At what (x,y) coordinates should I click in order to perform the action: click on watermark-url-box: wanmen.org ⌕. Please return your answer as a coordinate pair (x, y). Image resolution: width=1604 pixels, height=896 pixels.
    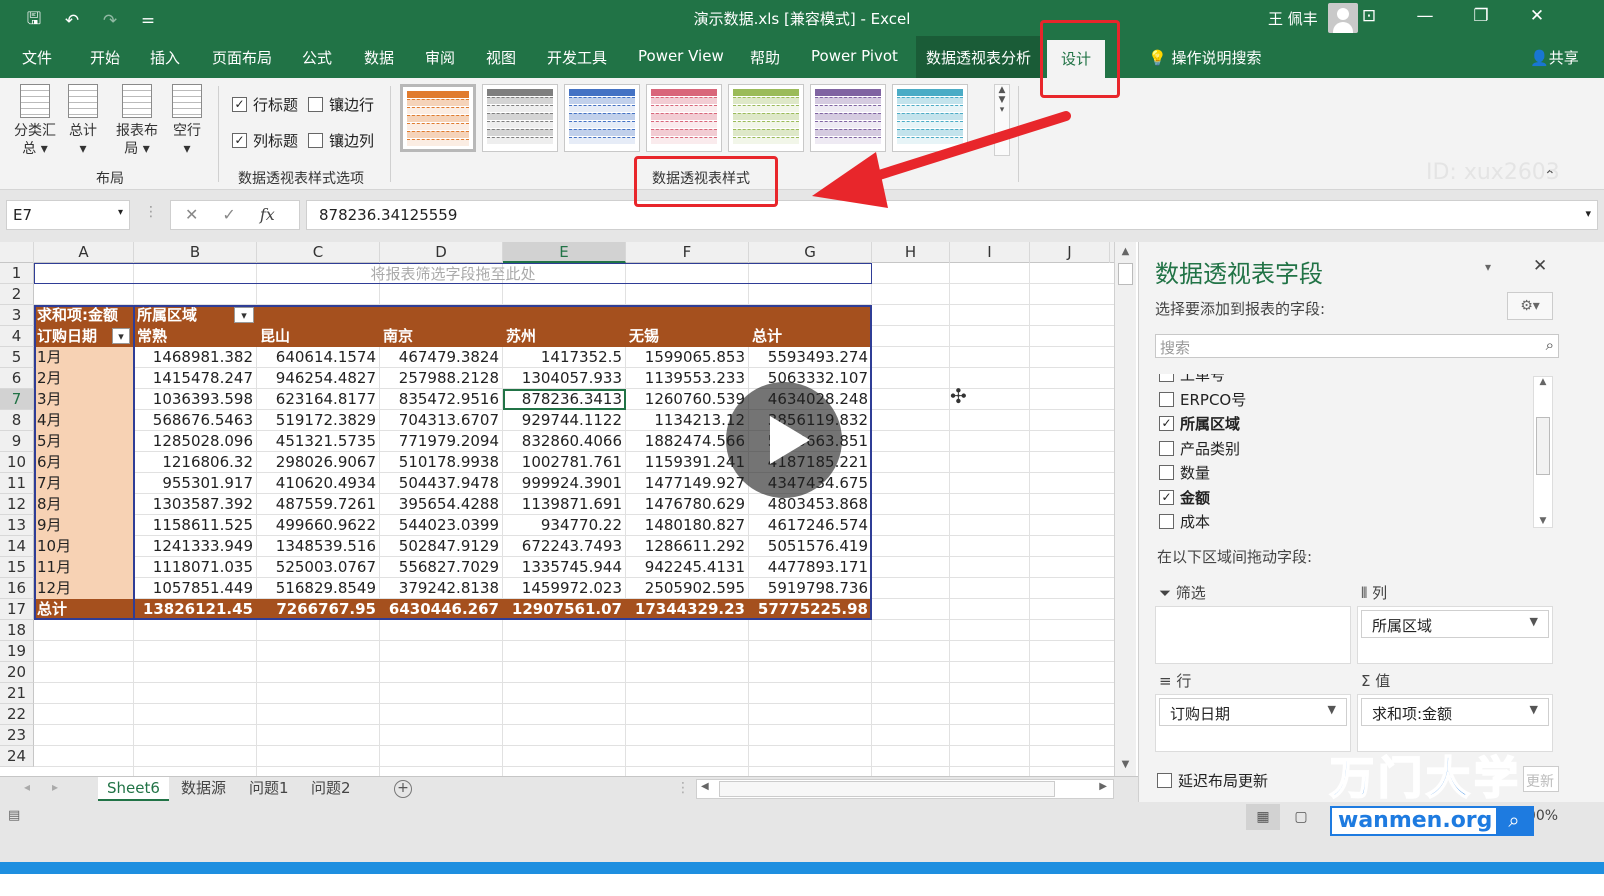
    Looking at the image, I should click on (1432, 821).